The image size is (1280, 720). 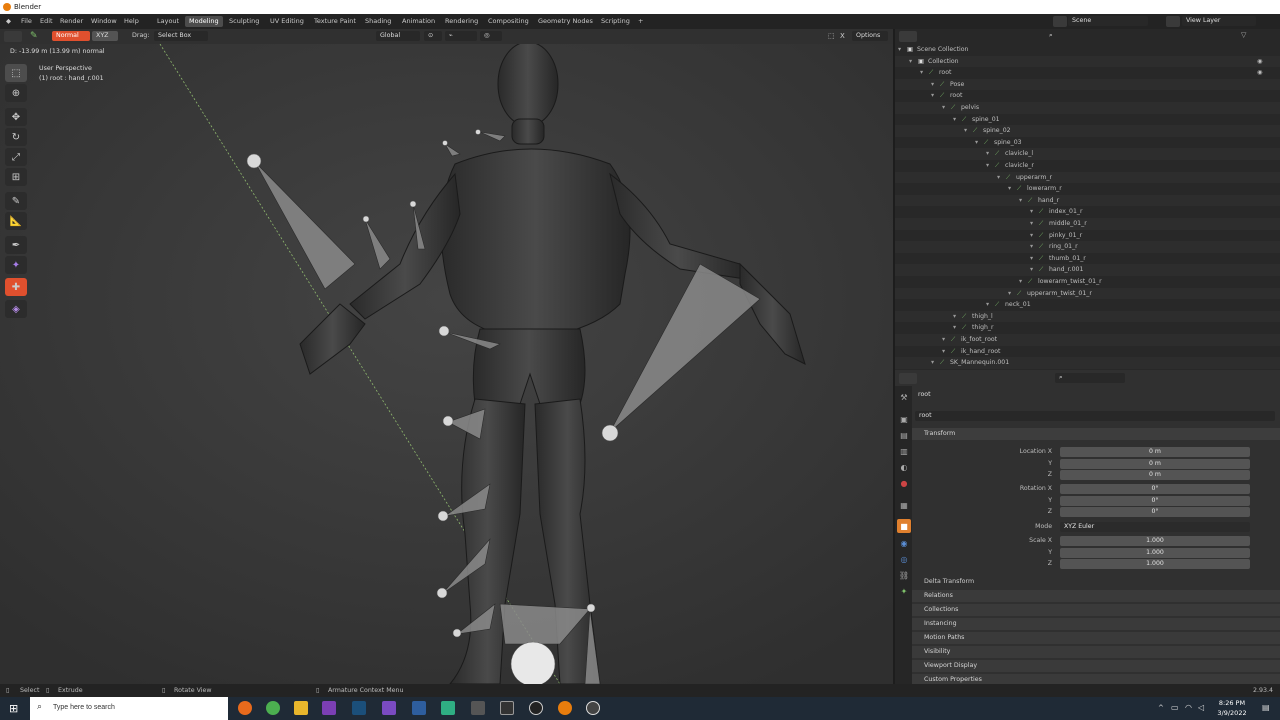 What do you see at coordinates (904, 526) in the screenshot?
I see `object-tab-icon: ■` at bounding box center [904, 526].